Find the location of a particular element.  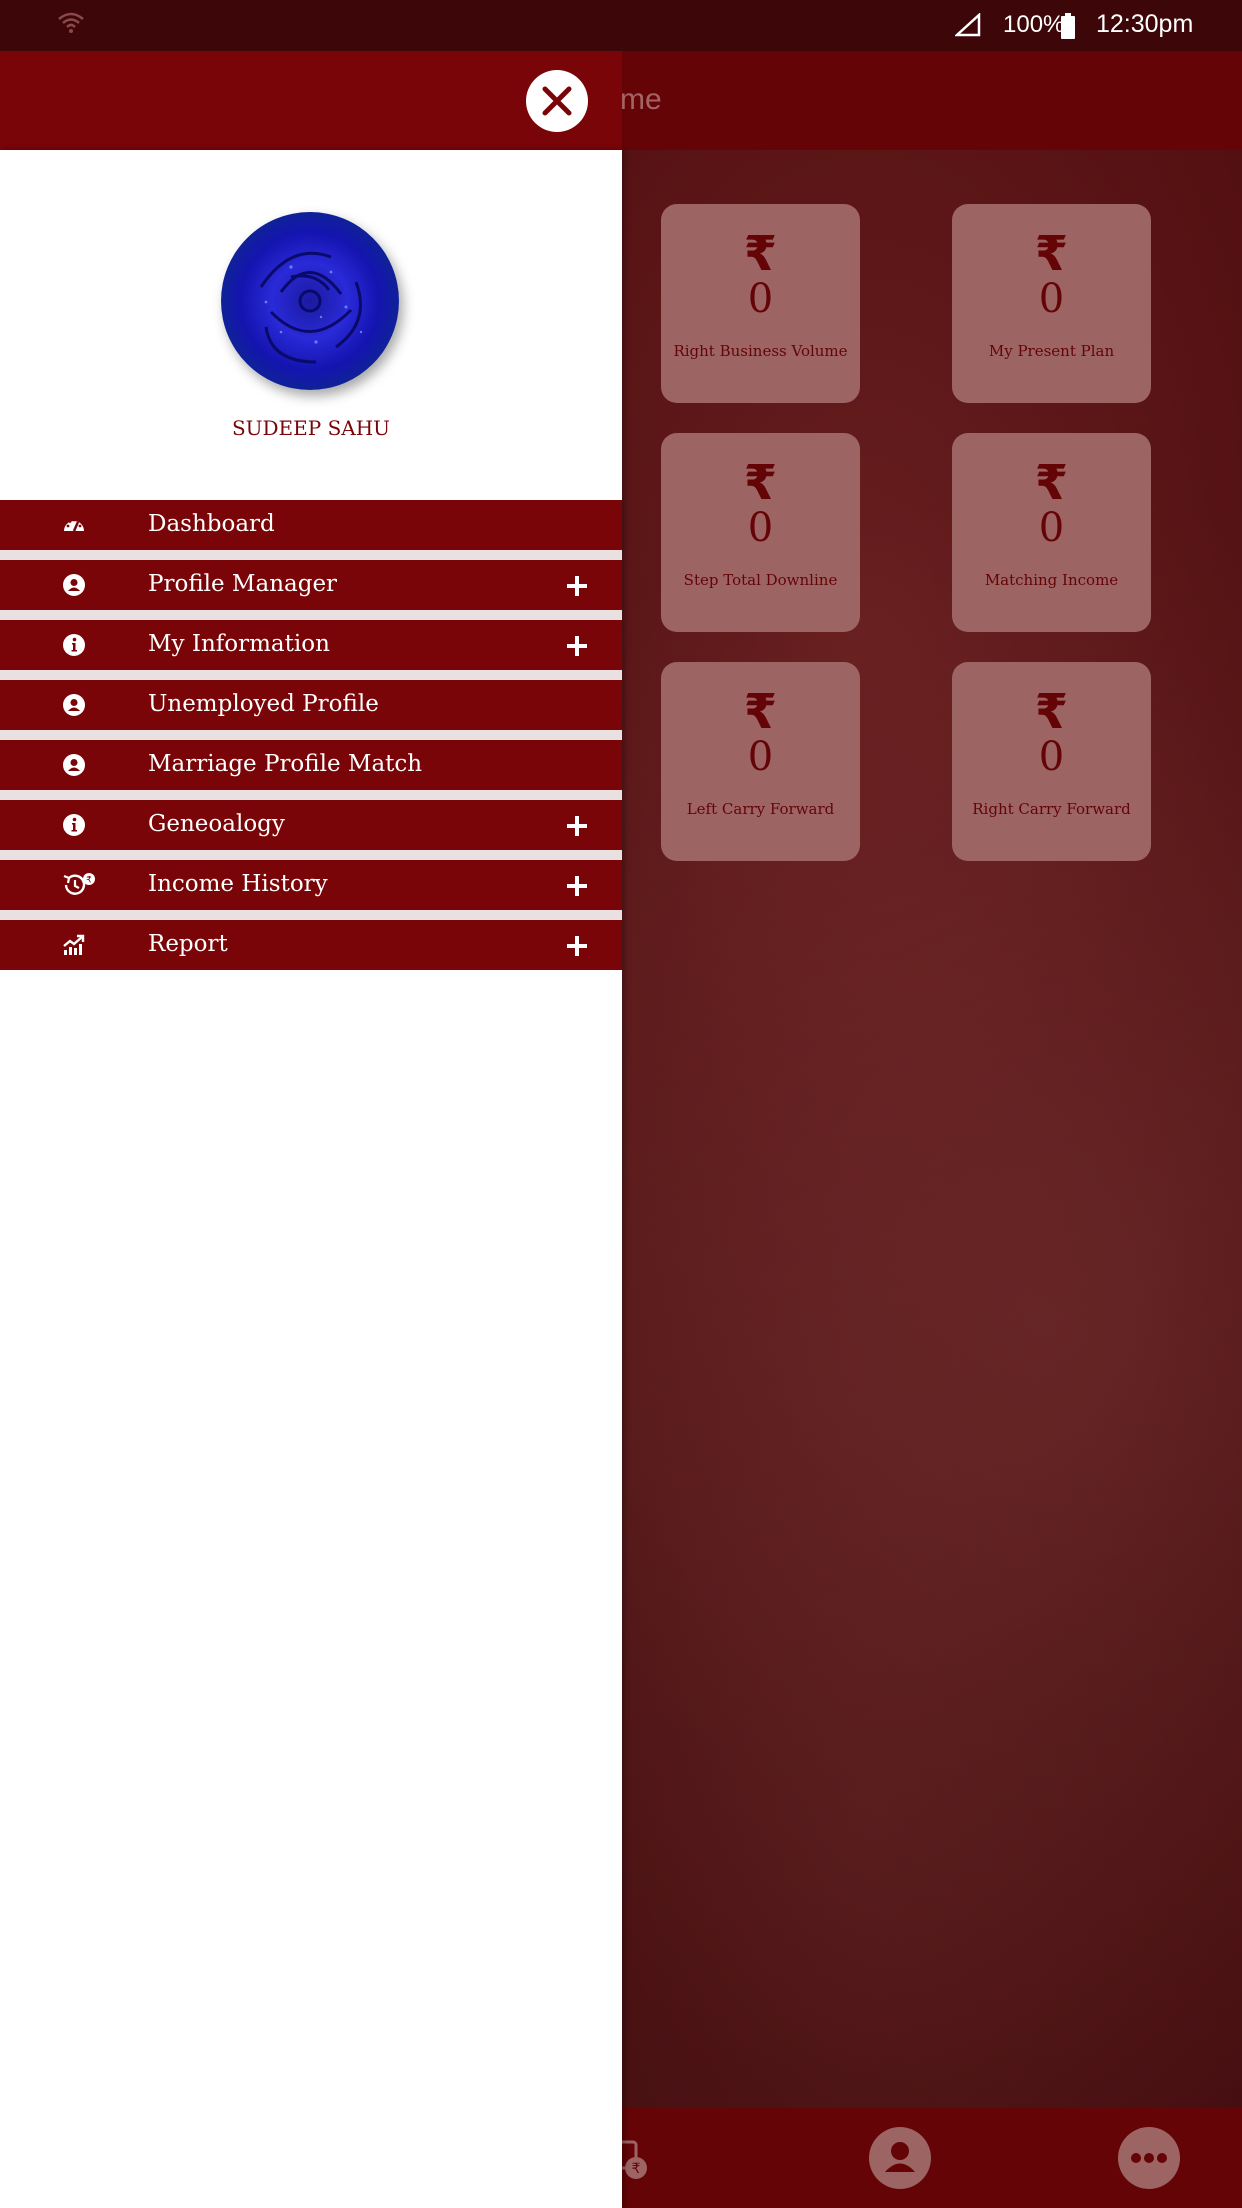

menu-item-label: Profile Manager is located at coordinates (243, 584).